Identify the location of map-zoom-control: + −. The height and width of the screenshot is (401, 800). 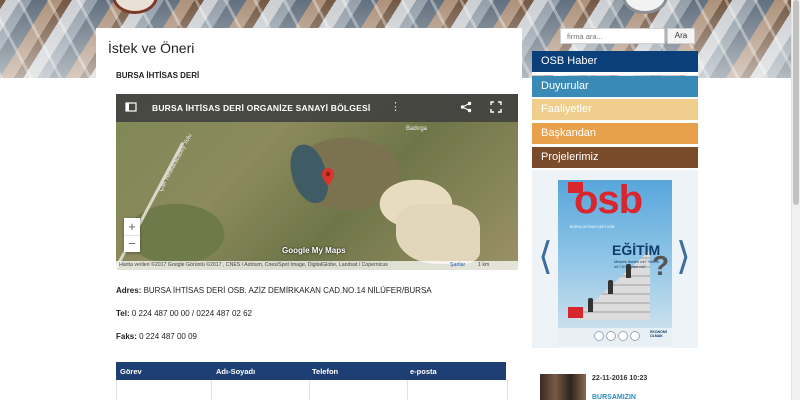
(132, 235).